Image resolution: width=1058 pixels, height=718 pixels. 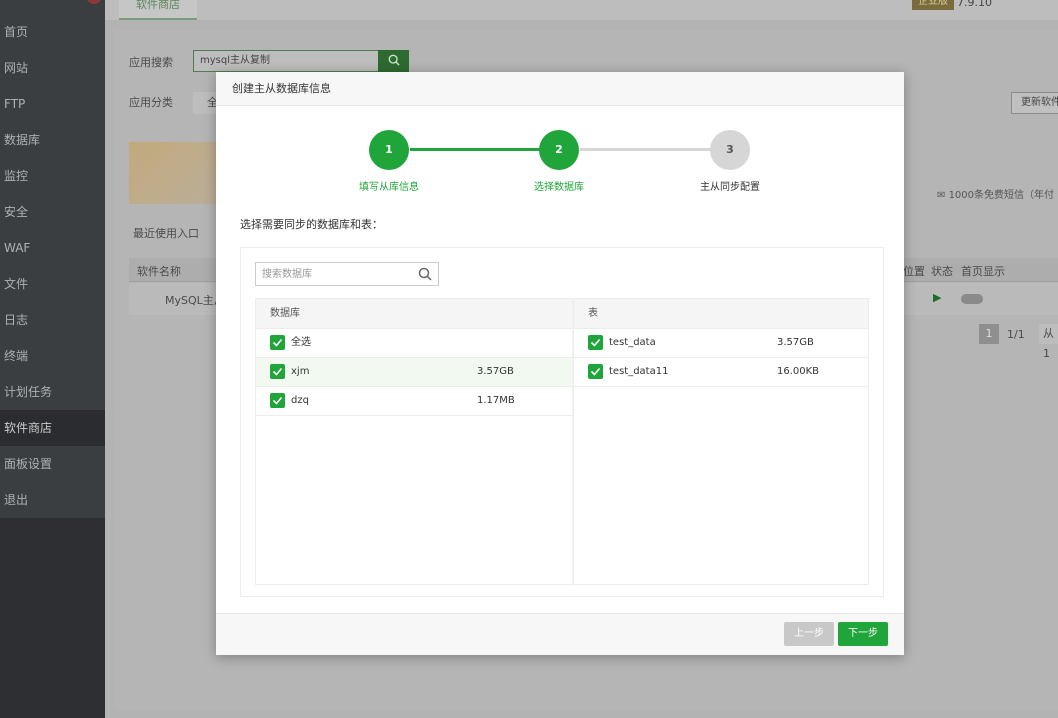 What do you see at coordinates (413, 441) in the screenshot?
I see `database-pane: 数据库 全选 xjm 3.57GB dzq 1.17MB` at bounding box center [413, 441].